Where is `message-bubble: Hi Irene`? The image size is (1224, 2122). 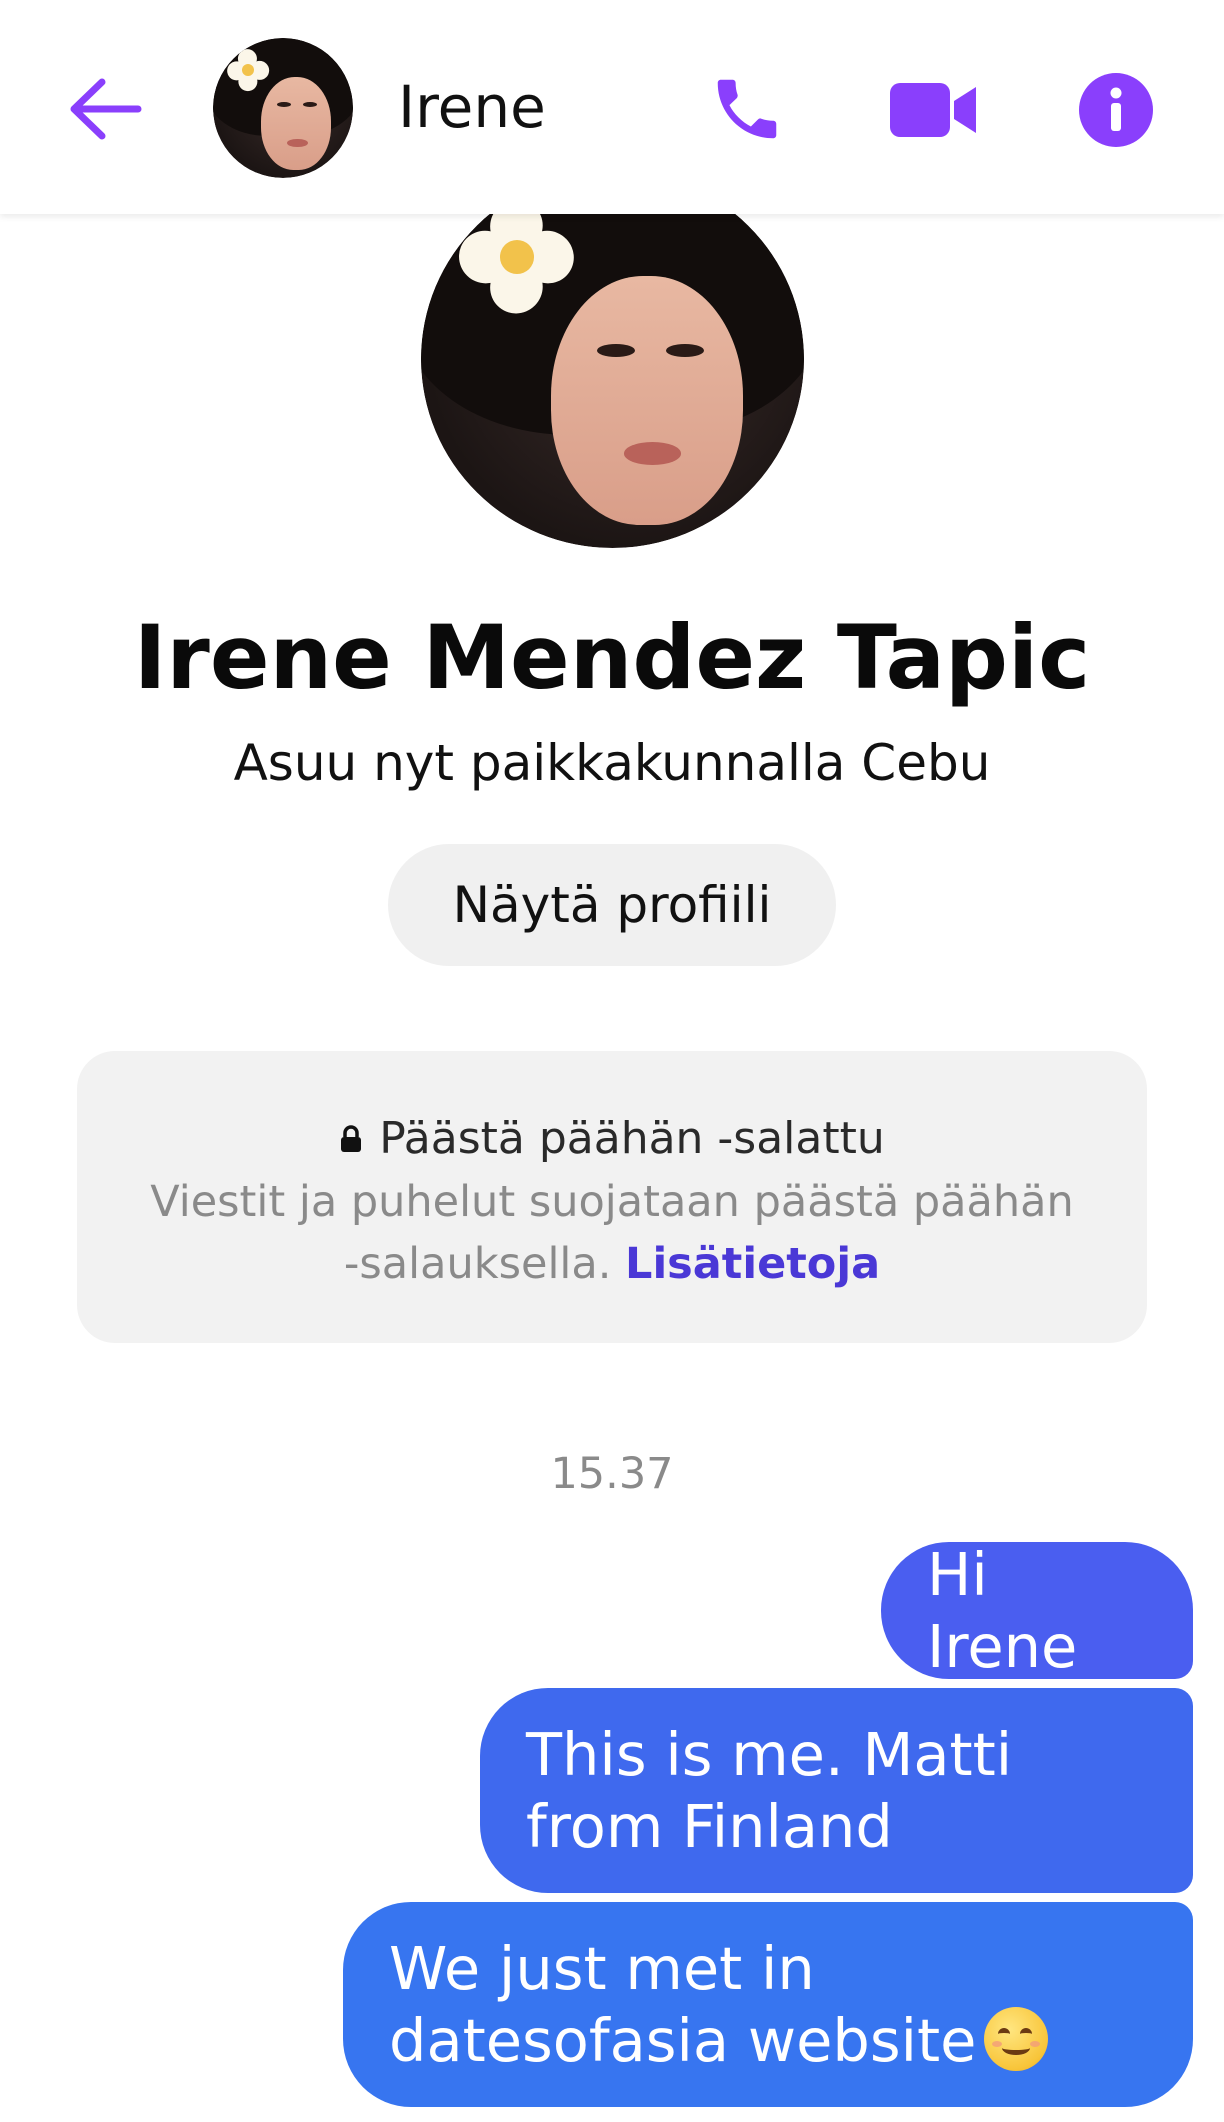
message-bubble: Hi Irene is located at coordinates (1037, 1610).